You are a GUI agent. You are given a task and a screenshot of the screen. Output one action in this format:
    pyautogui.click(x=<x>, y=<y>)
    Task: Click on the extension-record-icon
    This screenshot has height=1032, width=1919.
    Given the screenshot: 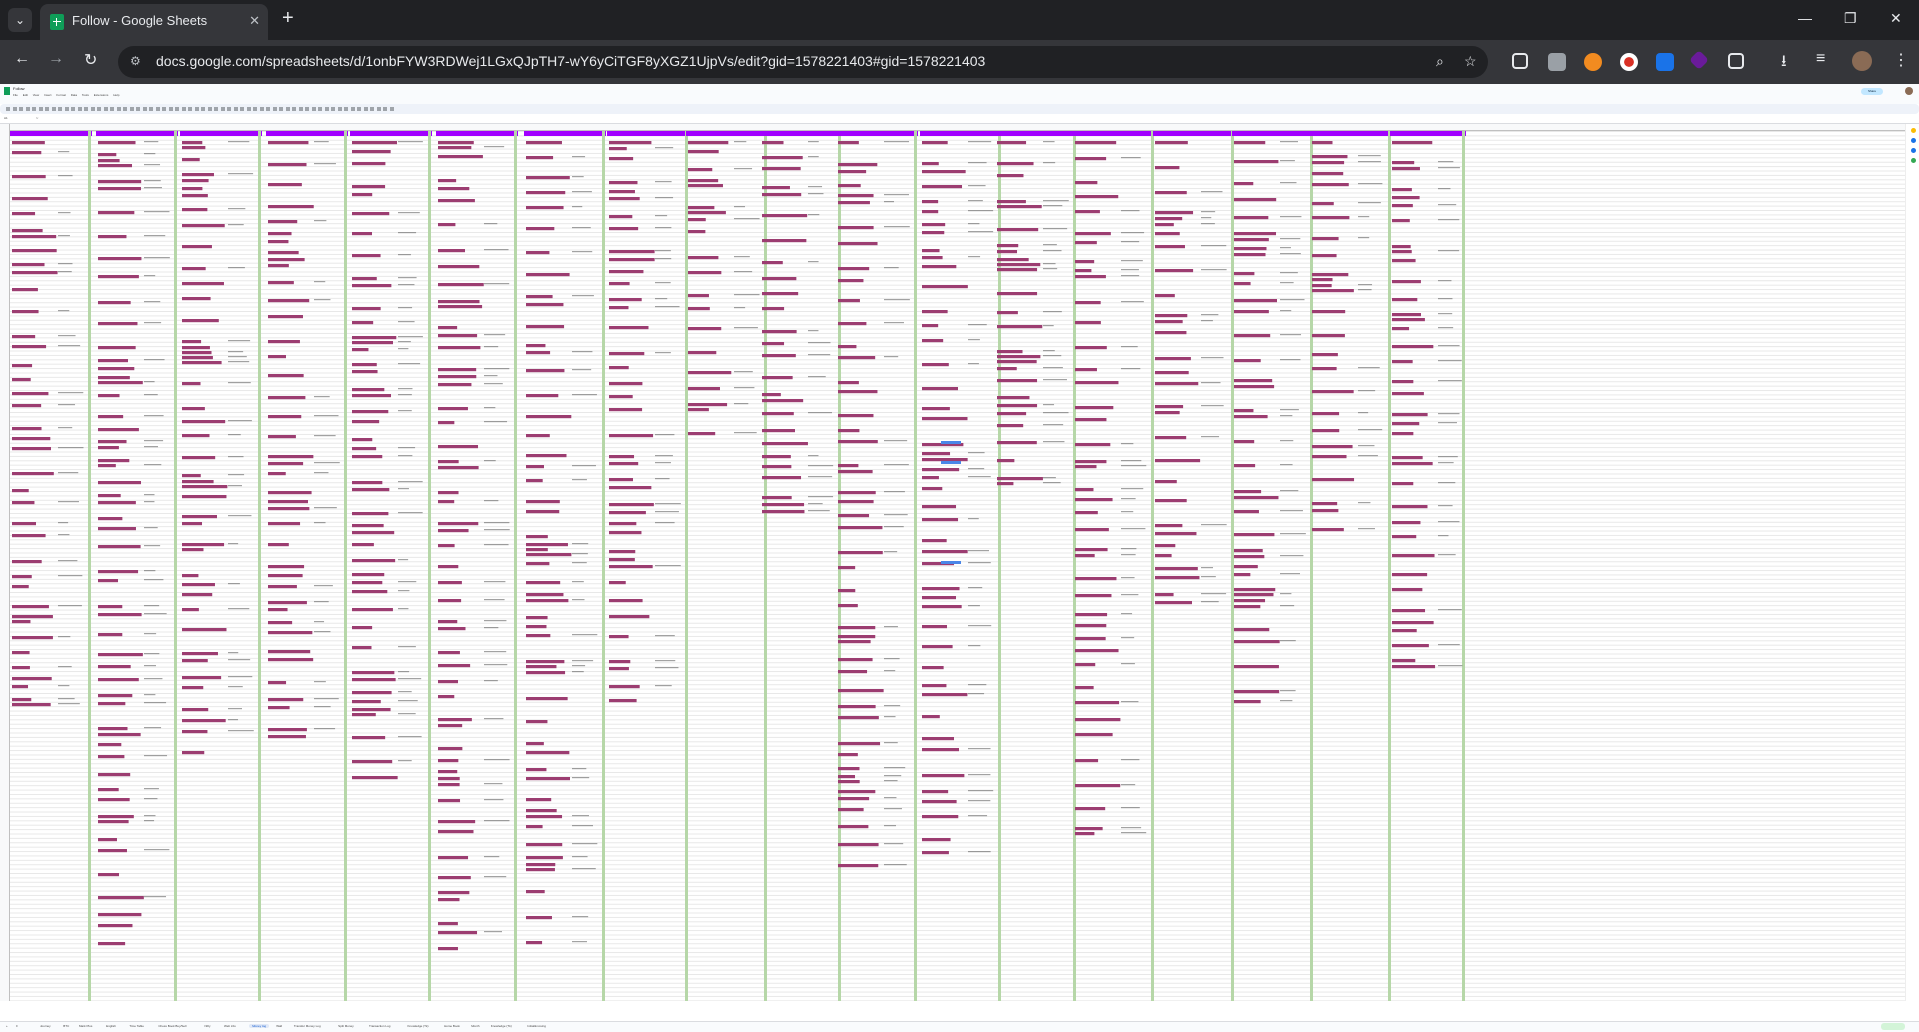 What is the action you would take?
    pyautogui.click(x=1629, y=62)
    